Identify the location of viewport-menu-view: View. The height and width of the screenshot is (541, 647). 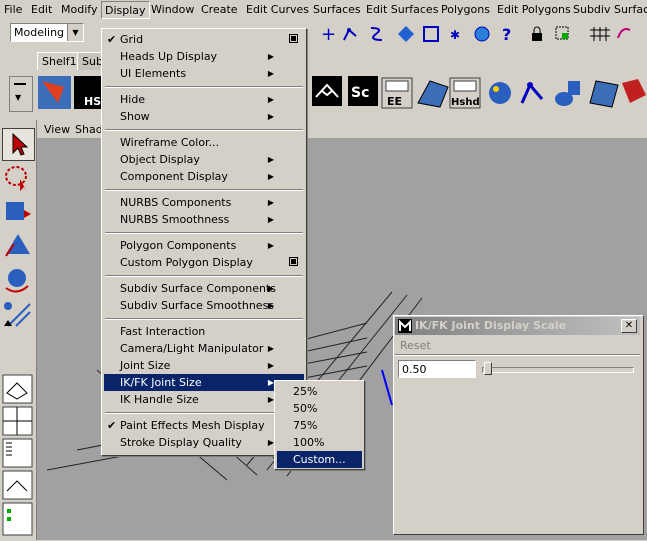
(57, 129).